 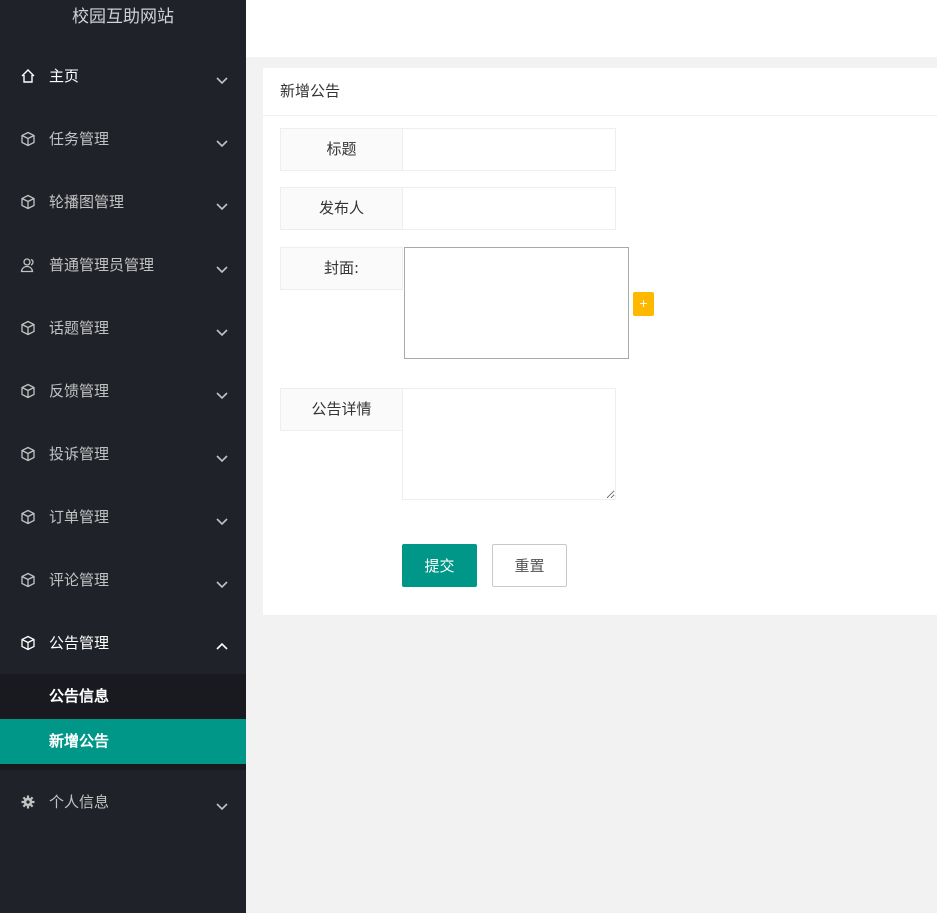 I want to click on sidebar-item-label: 主页, so click(x=64, y=76).